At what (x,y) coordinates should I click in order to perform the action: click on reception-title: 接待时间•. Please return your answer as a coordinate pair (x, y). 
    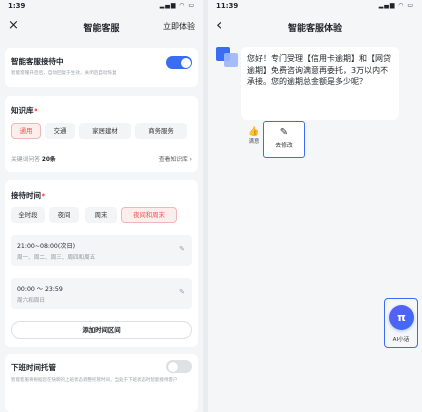
    Looking at the image, I should click on (28, 195).